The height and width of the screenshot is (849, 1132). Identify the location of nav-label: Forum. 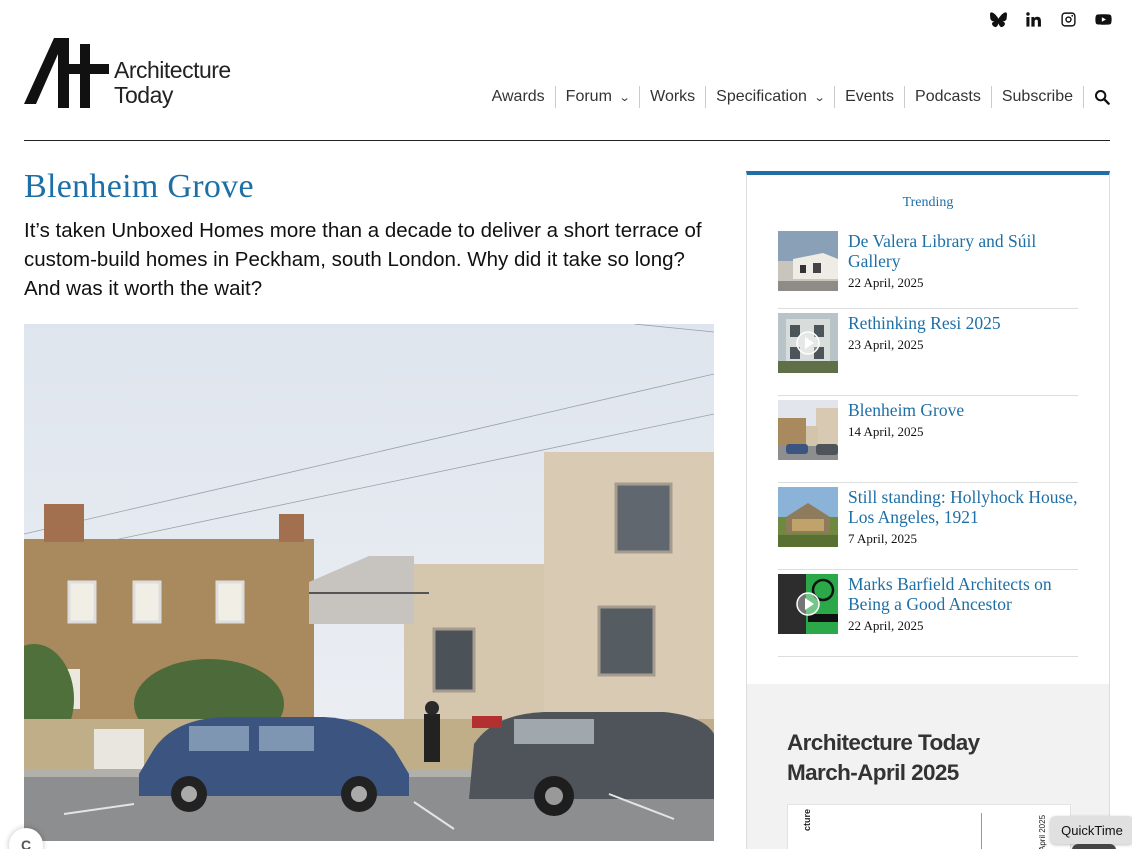
(588, 96).